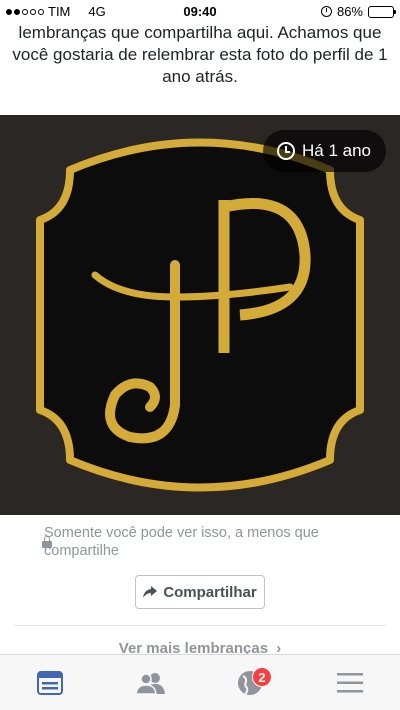 This screenshot has width=400, height=710. What do you see at coordinates (349, 11) in the screenshot?
I see `battery-percent: 86%` at bounding box center [349, 11].